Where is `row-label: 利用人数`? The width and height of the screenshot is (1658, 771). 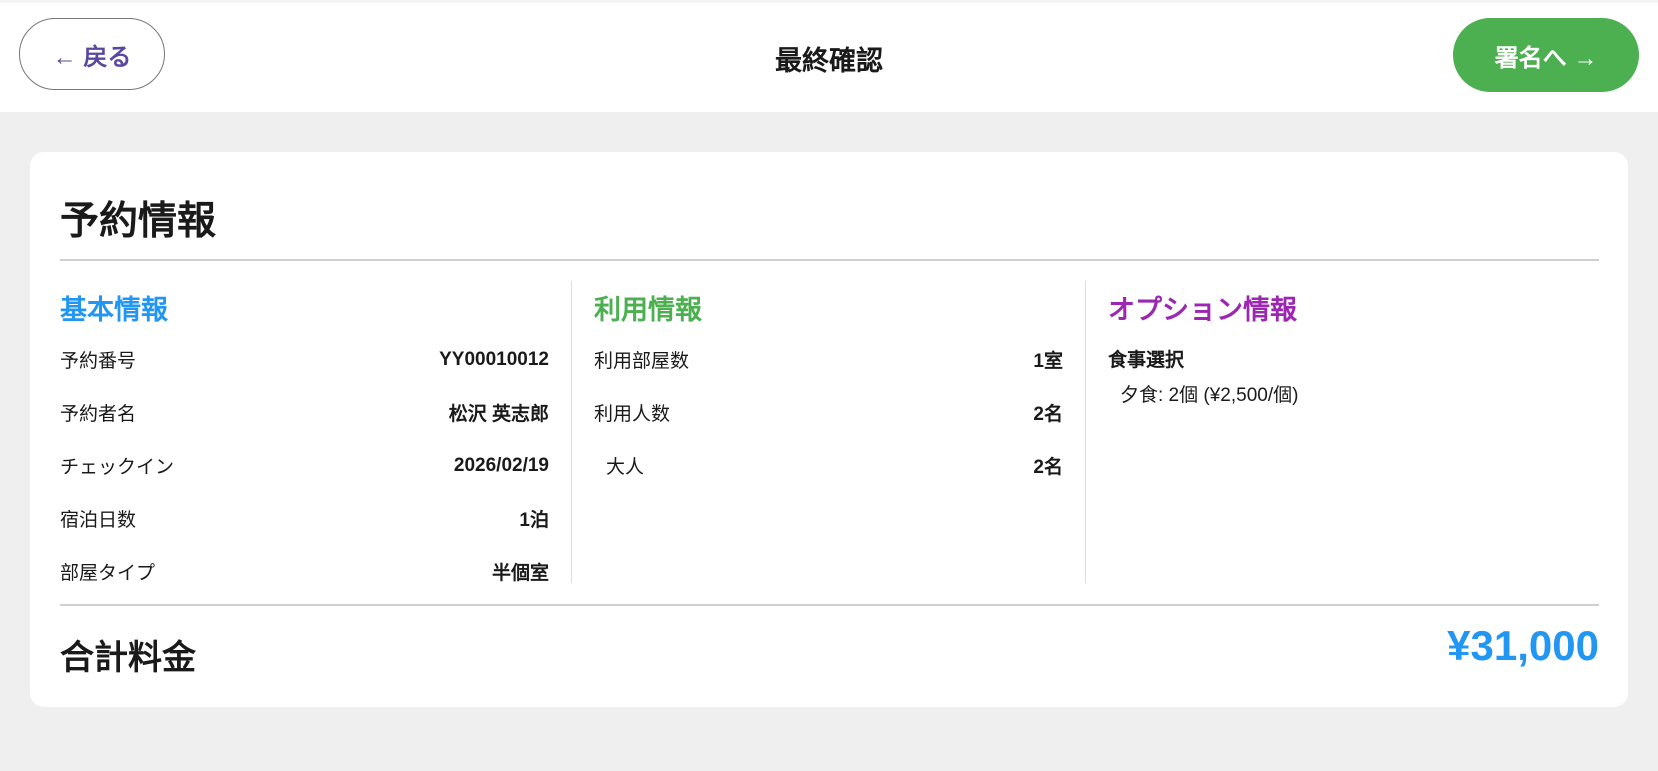 row-label: 利用人数 is located at coordinates (632, 414).